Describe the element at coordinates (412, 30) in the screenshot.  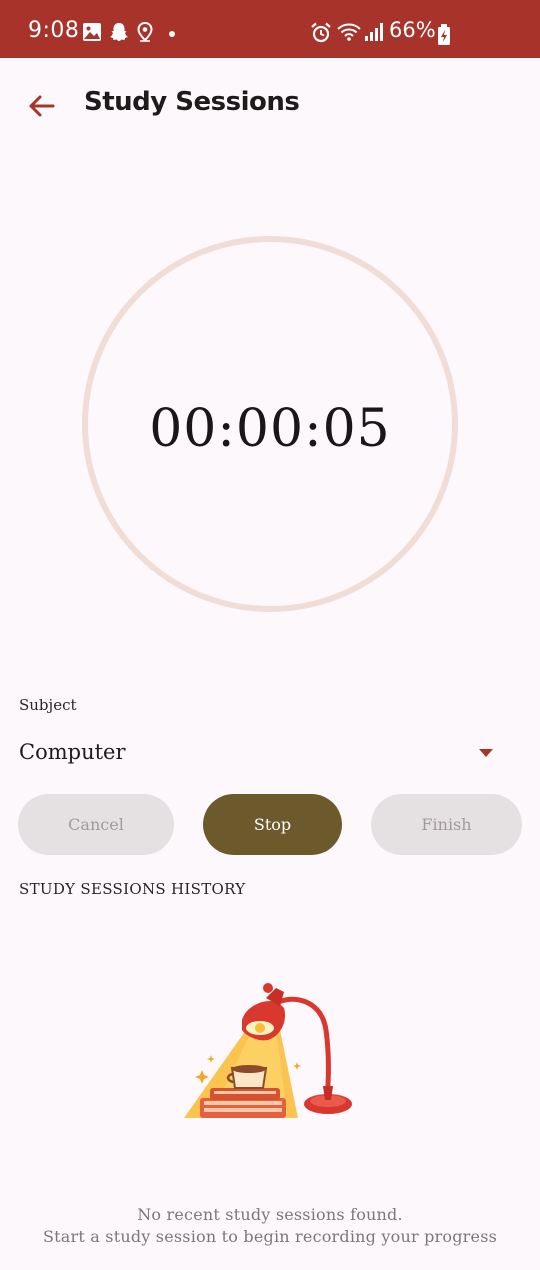
I see `battery-percent: 66%` at that location.